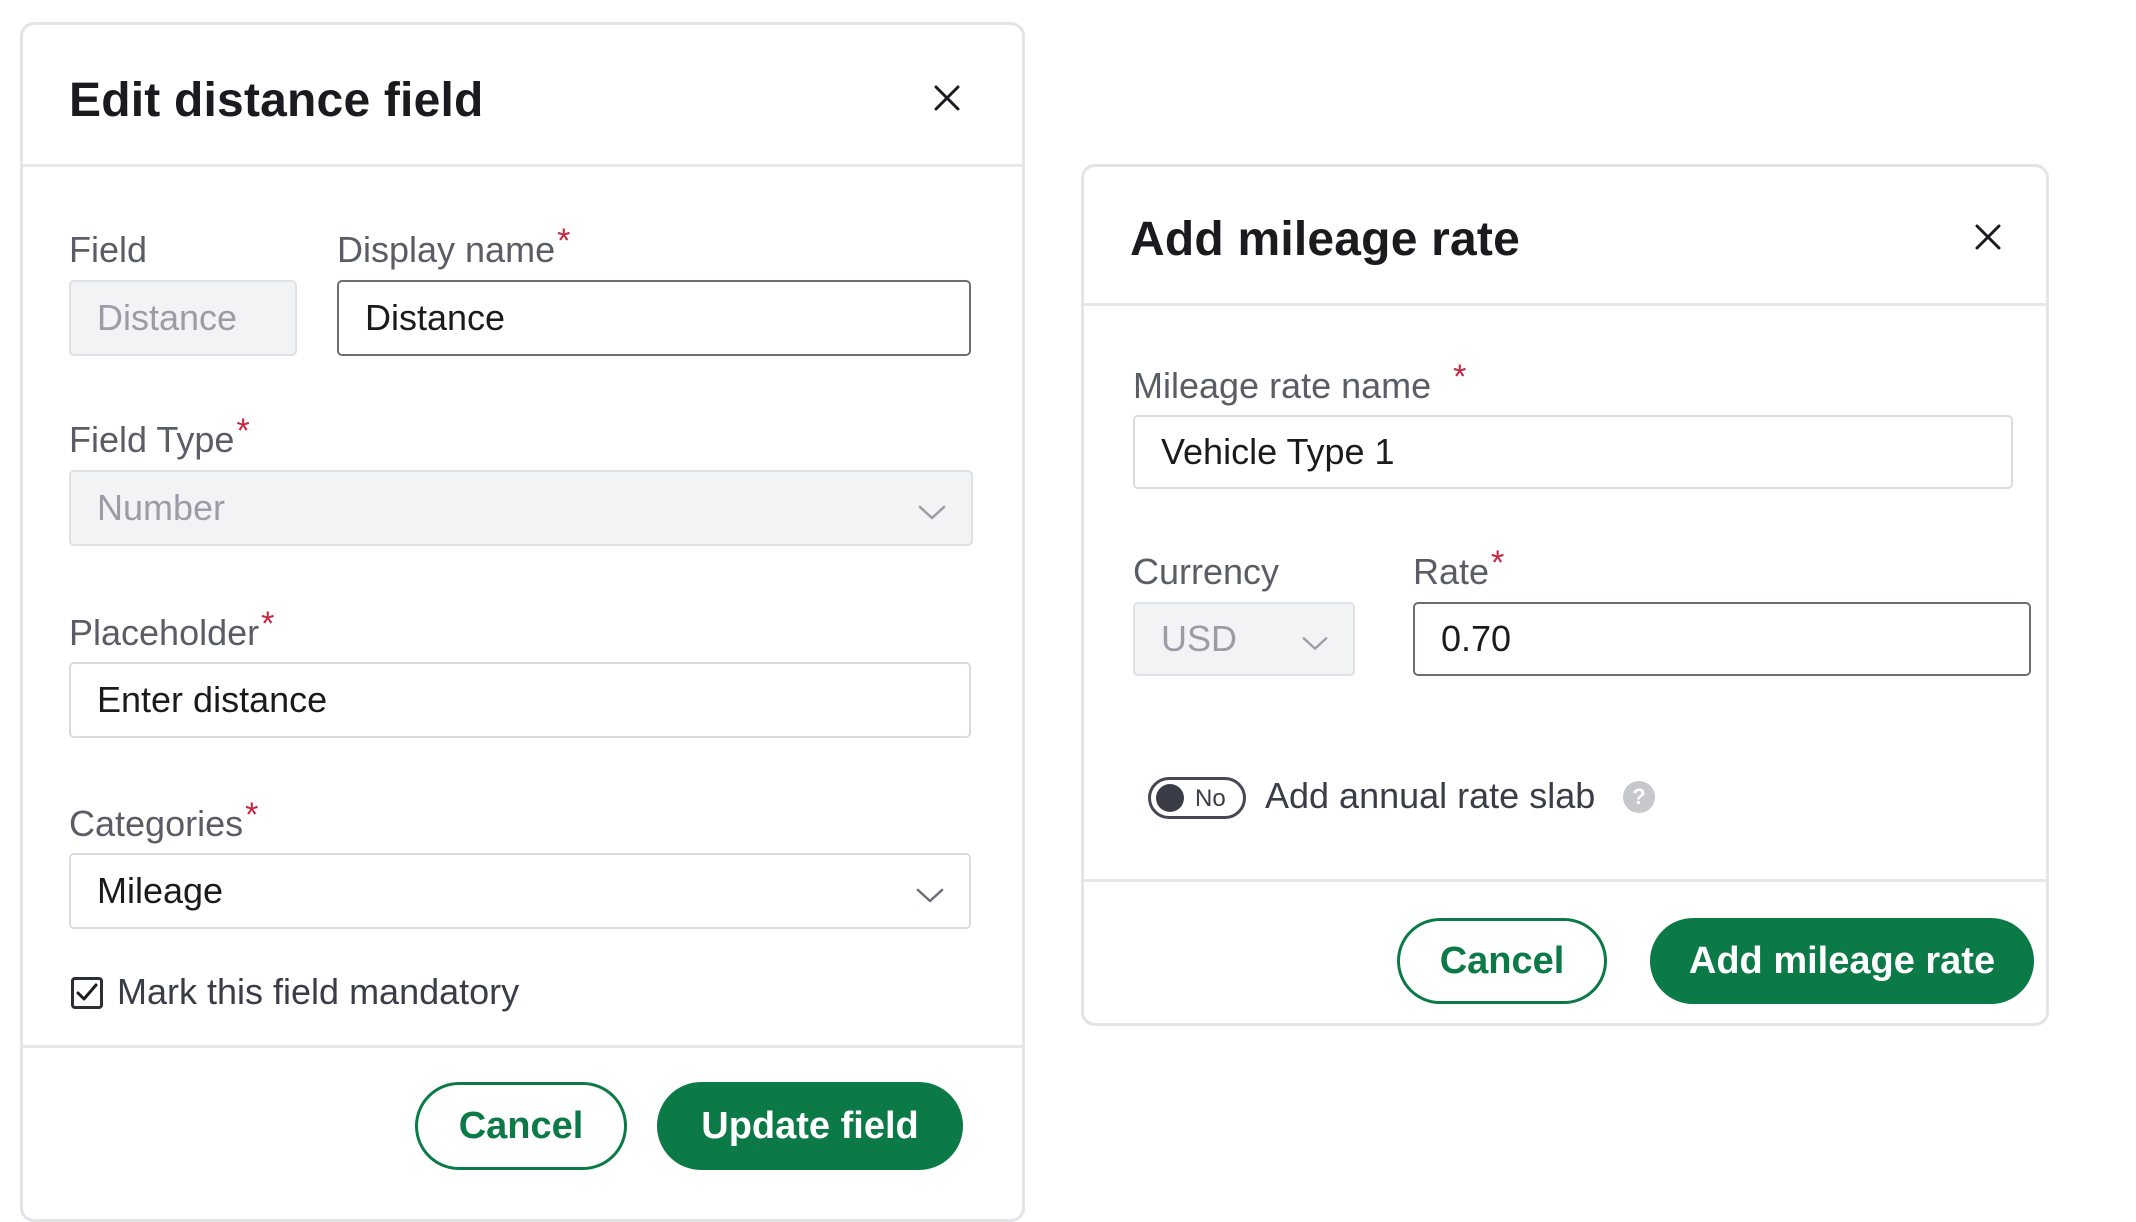 This screenshot has height=1222, width=2136. I want to click on field-label: Field, so click(108, 250).